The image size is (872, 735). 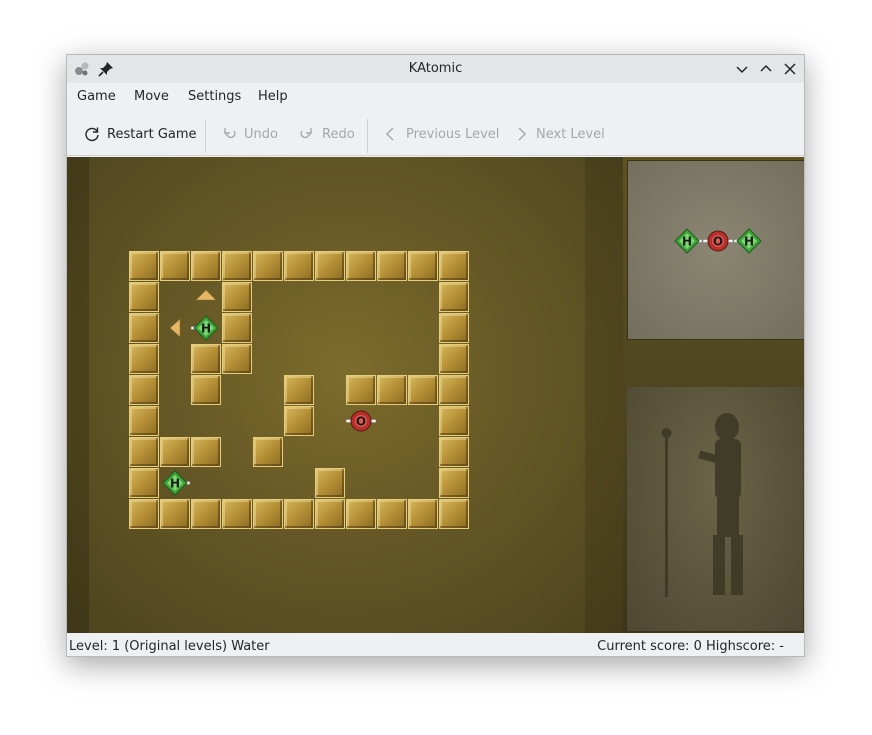 I want to click on redo-button: Redo, so click(x=326, y=134).